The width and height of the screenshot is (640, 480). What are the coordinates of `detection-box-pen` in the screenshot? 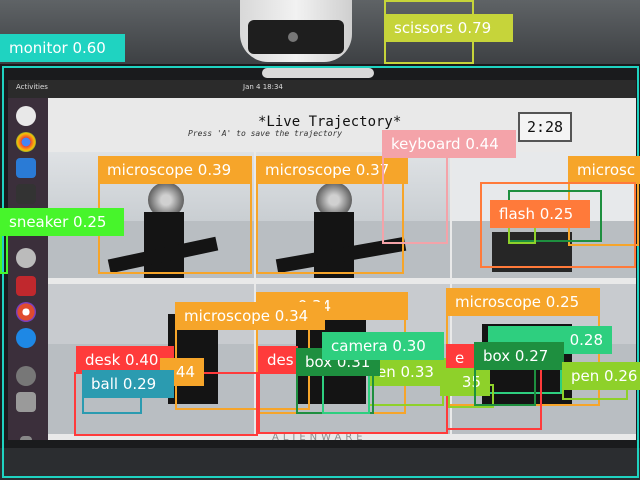 It's located at (522, 235).